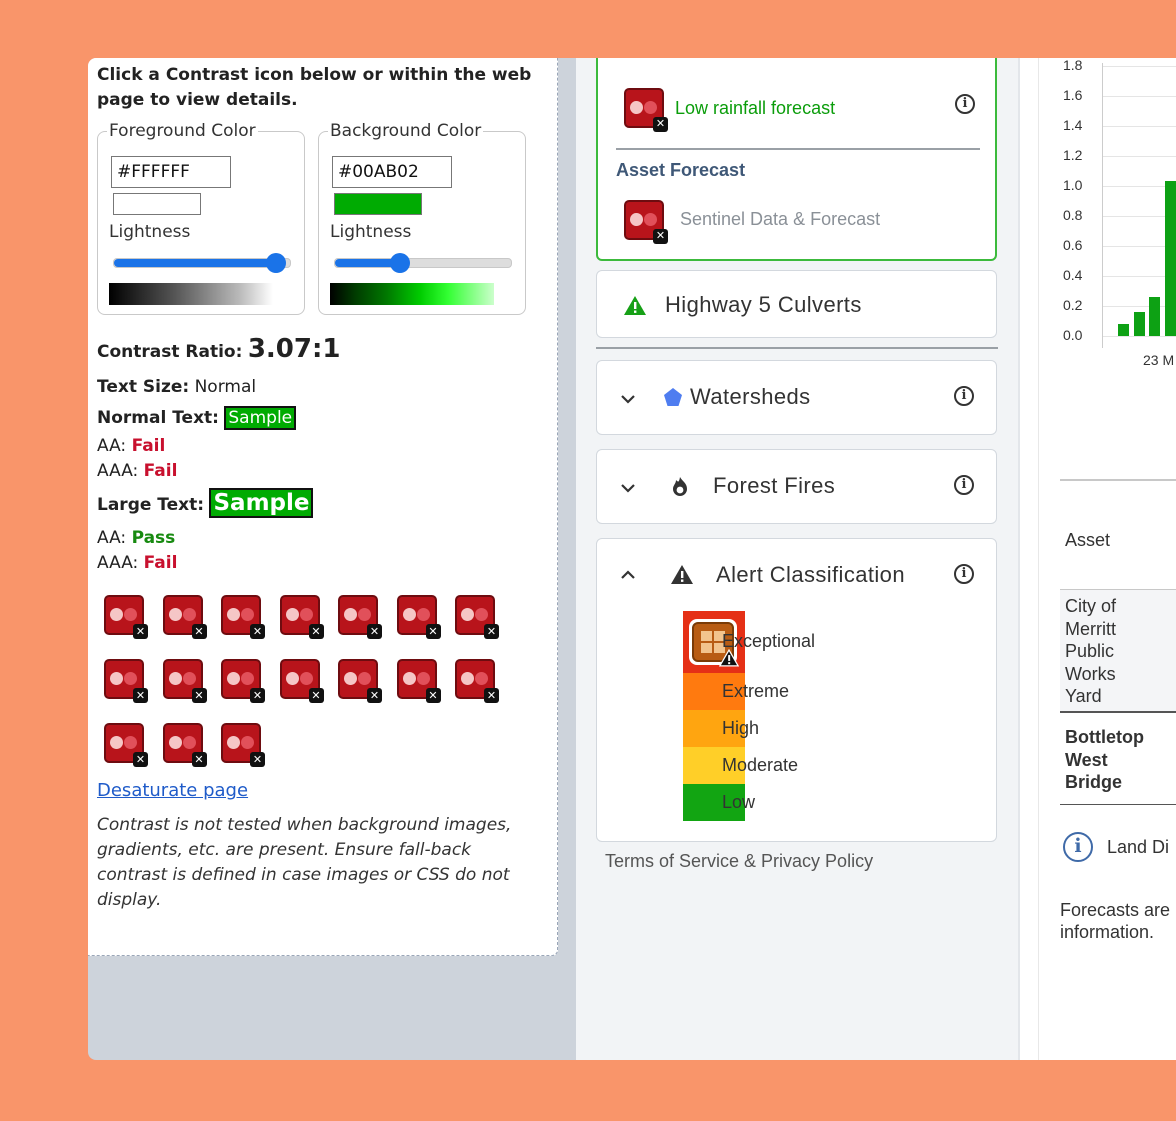 The image size is (1176, 1121). What do you see at coordinates (797, 348) in the screenshot?
I see `section-divider` at bounding box center [797, 348].